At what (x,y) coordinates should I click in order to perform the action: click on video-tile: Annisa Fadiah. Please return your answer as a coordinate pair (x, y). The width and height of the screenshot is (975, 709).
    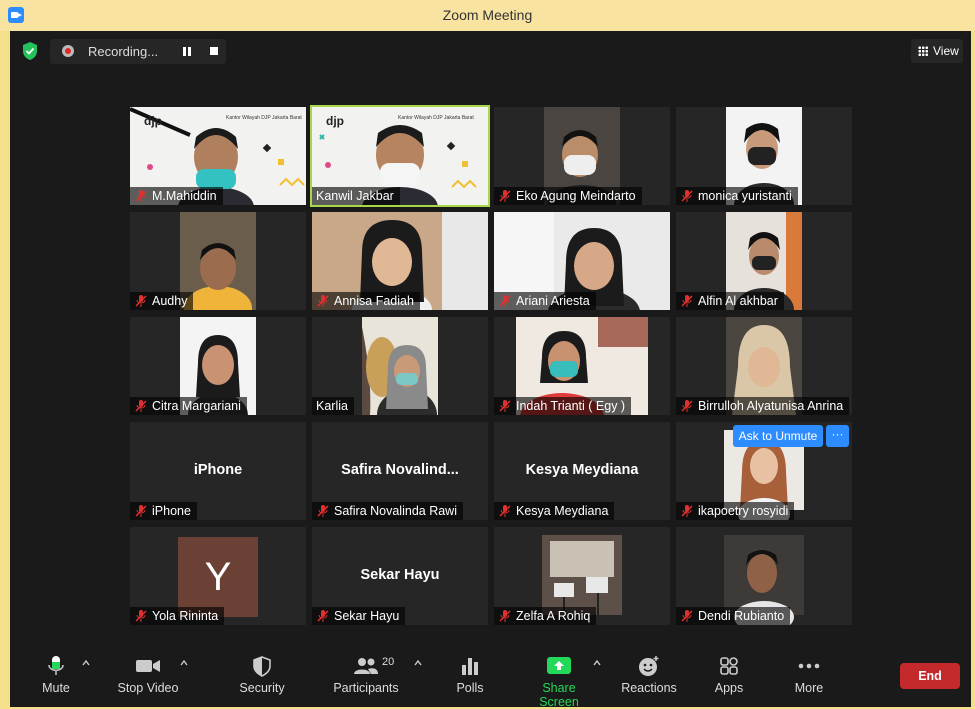
    Looking at the image, I should click on (400, 261).